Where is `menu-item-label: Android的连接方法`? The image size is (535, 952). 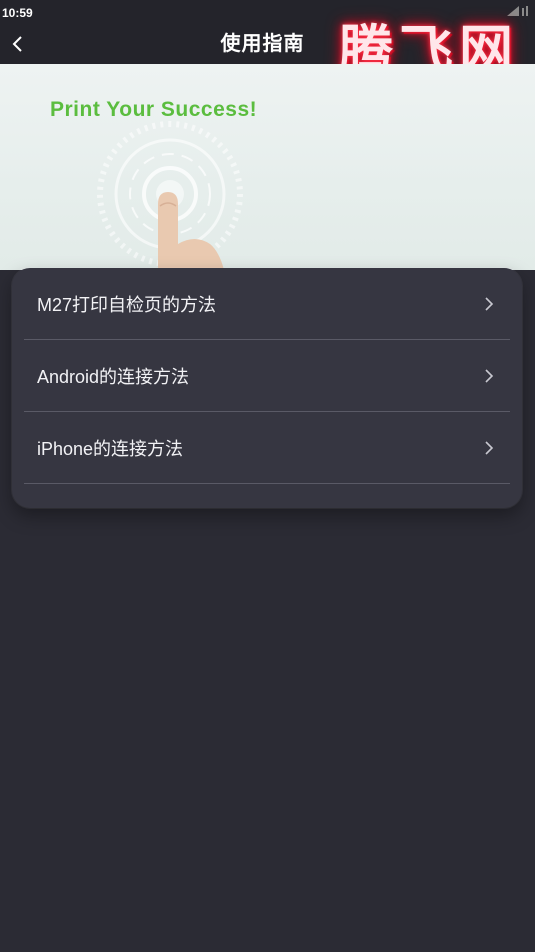 menu-item-label: Android的连接方法 is located at coordinates (113, 376).